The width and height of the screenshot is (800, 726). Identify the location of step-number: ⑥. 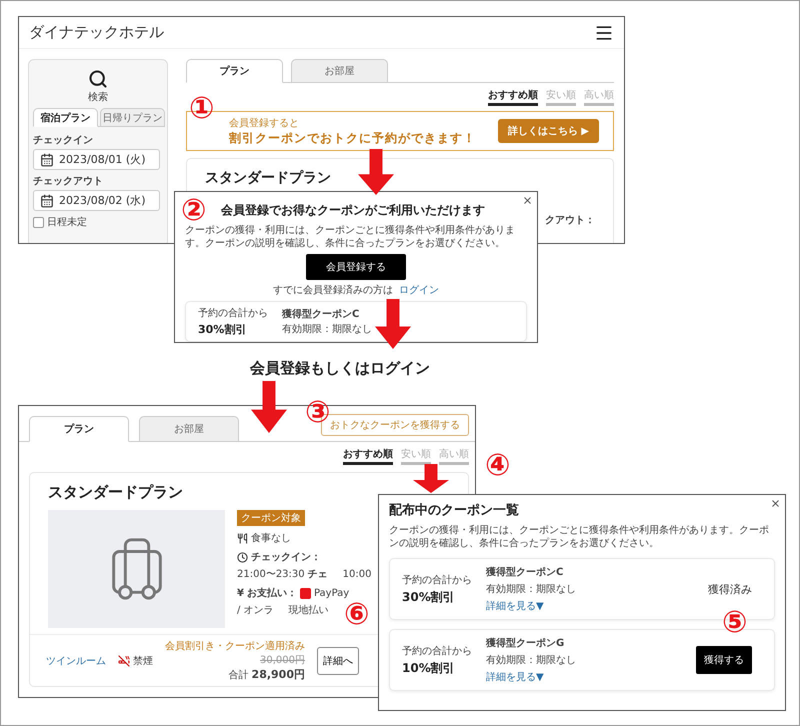
(357, 615).